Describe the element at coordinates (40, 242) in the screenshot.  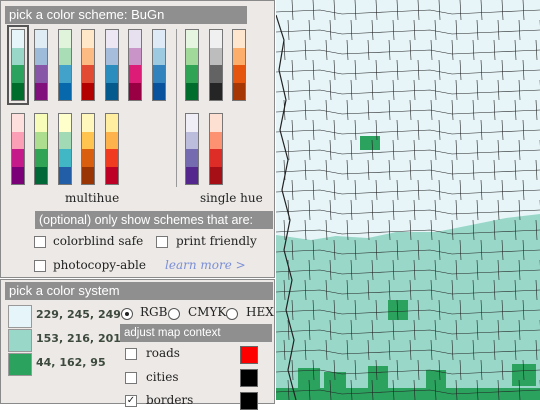
I see `colorblind-safe-checkbox` at that location.